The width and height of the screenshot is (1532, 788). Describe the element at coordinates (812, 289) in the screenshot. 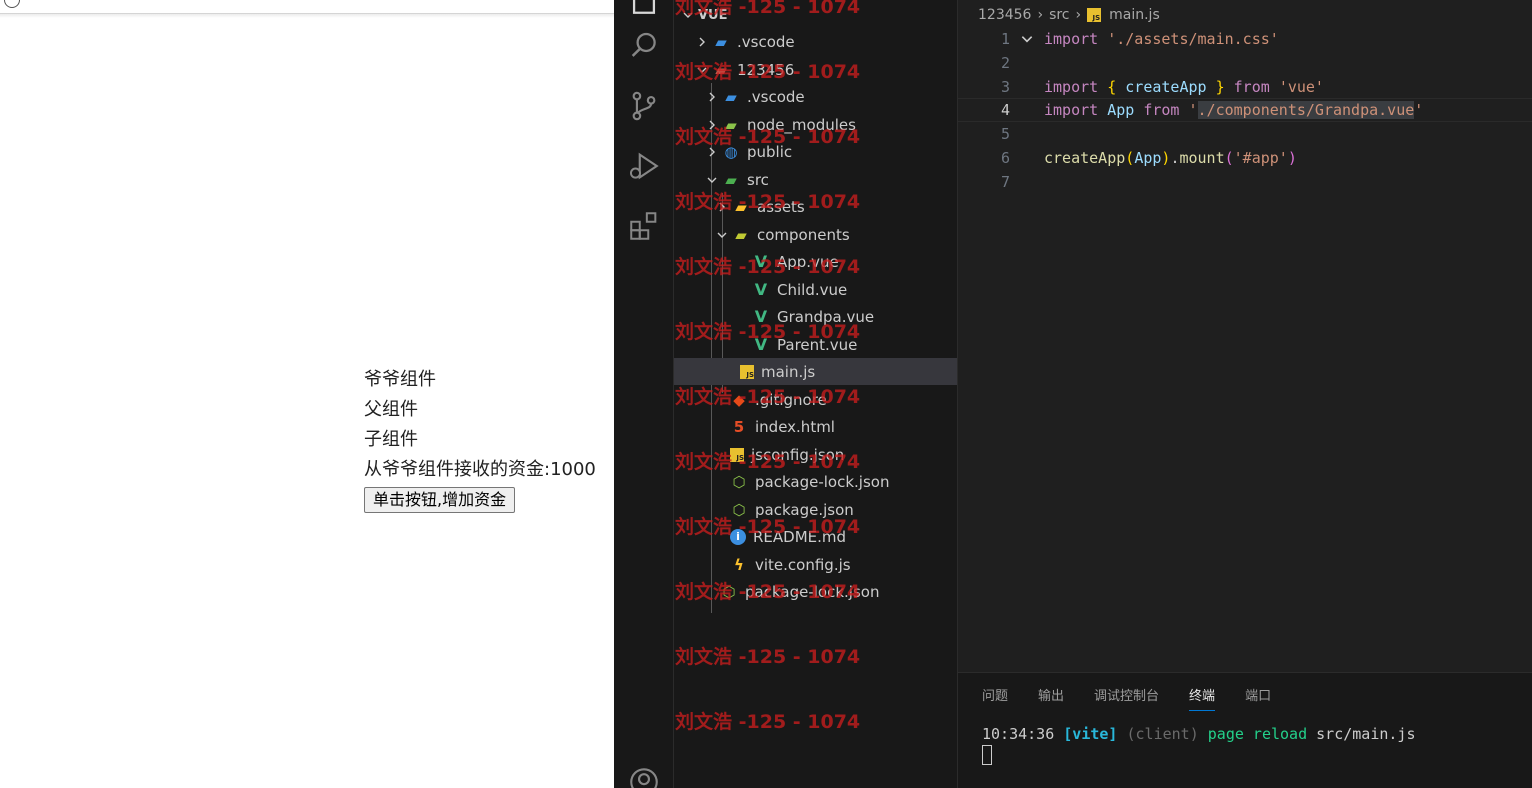

I see `tree-item-label: Child.vue` at that location.